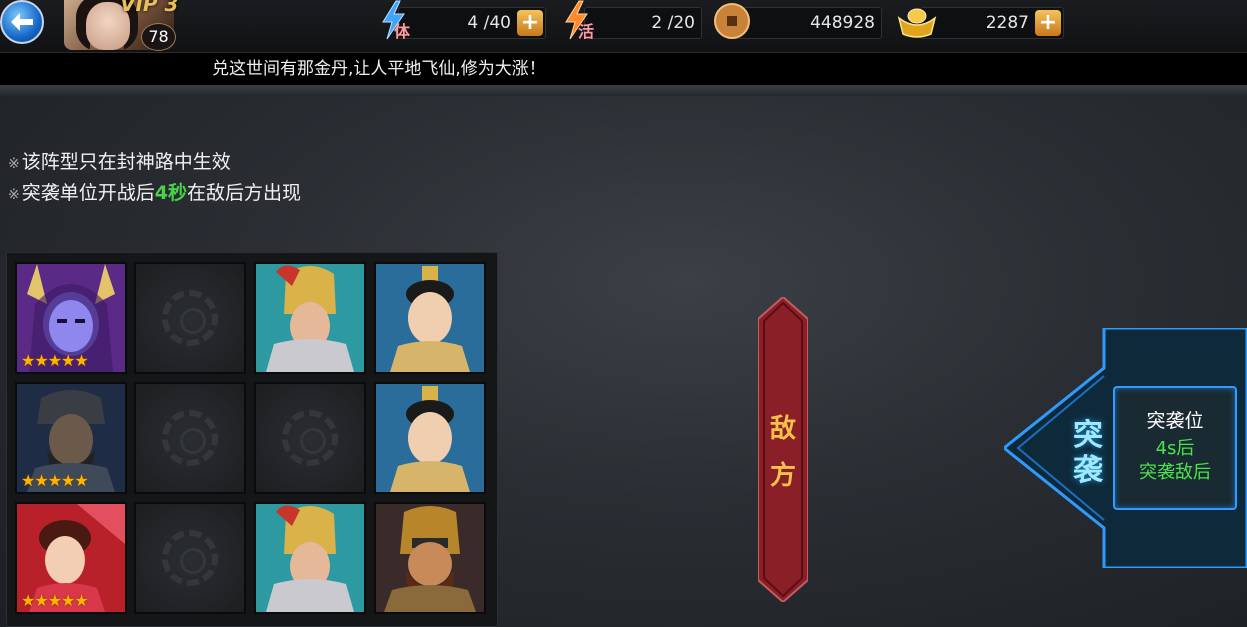 Image resolution: width=1247 pixels, height=627 pixels. I want to click on coin-counter: 448928, so click(805, 23).